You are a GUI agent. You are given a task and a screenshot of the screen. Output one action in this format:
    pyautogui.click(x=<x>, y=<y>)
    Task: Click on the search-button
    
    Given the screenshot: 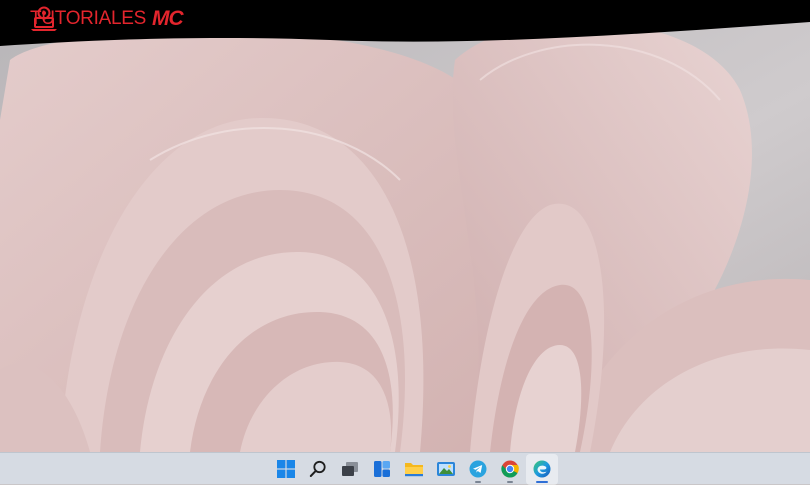 What is the action you would take?
    pyautogui.click(x=318, y=469)
    